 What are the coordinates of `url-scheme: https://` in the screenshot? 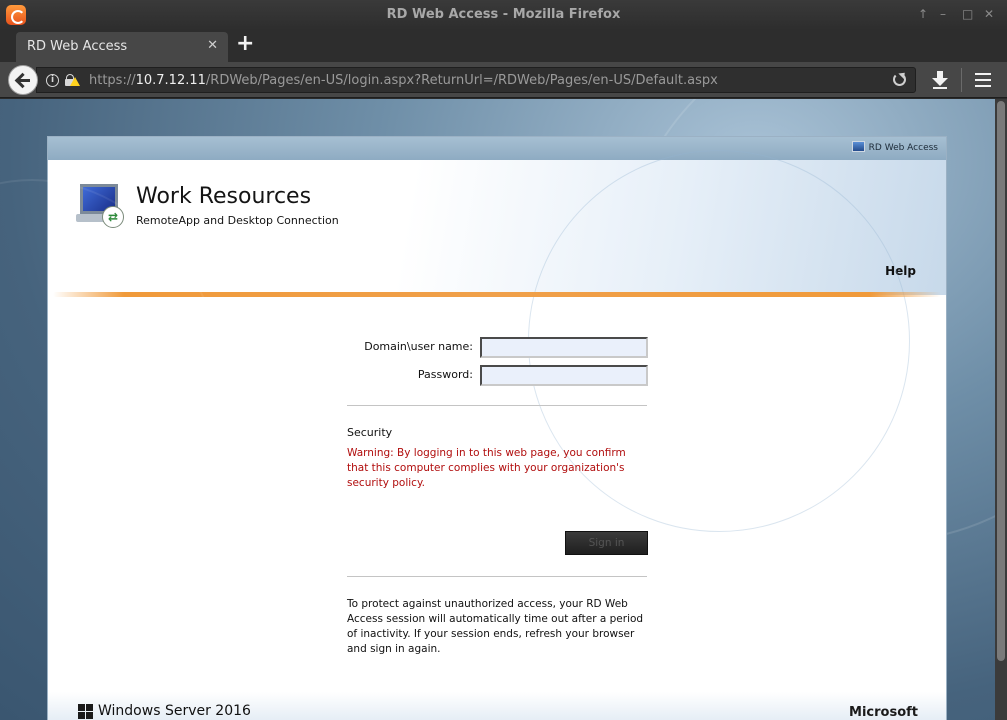 It's located at (112, 80).